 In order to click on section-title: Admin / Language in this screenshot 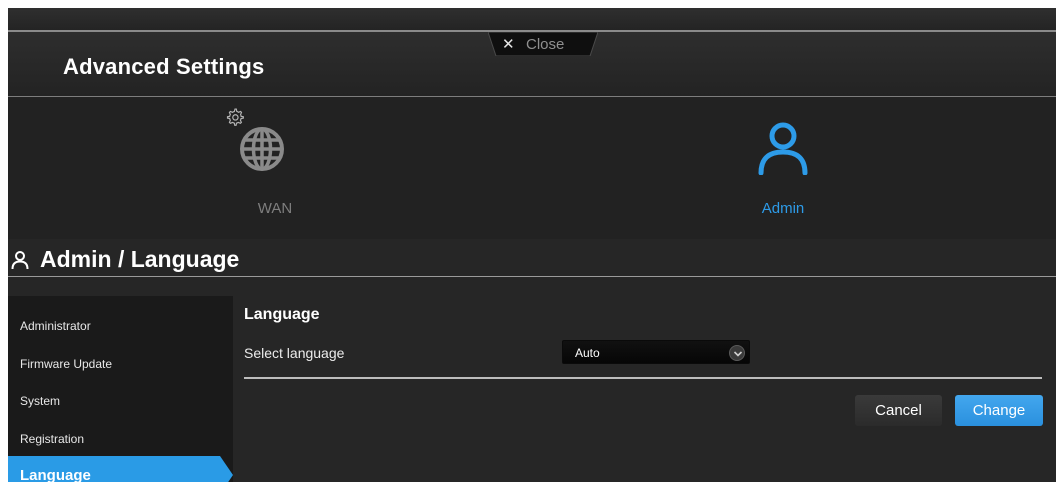, I will do `click(140, 259)`.